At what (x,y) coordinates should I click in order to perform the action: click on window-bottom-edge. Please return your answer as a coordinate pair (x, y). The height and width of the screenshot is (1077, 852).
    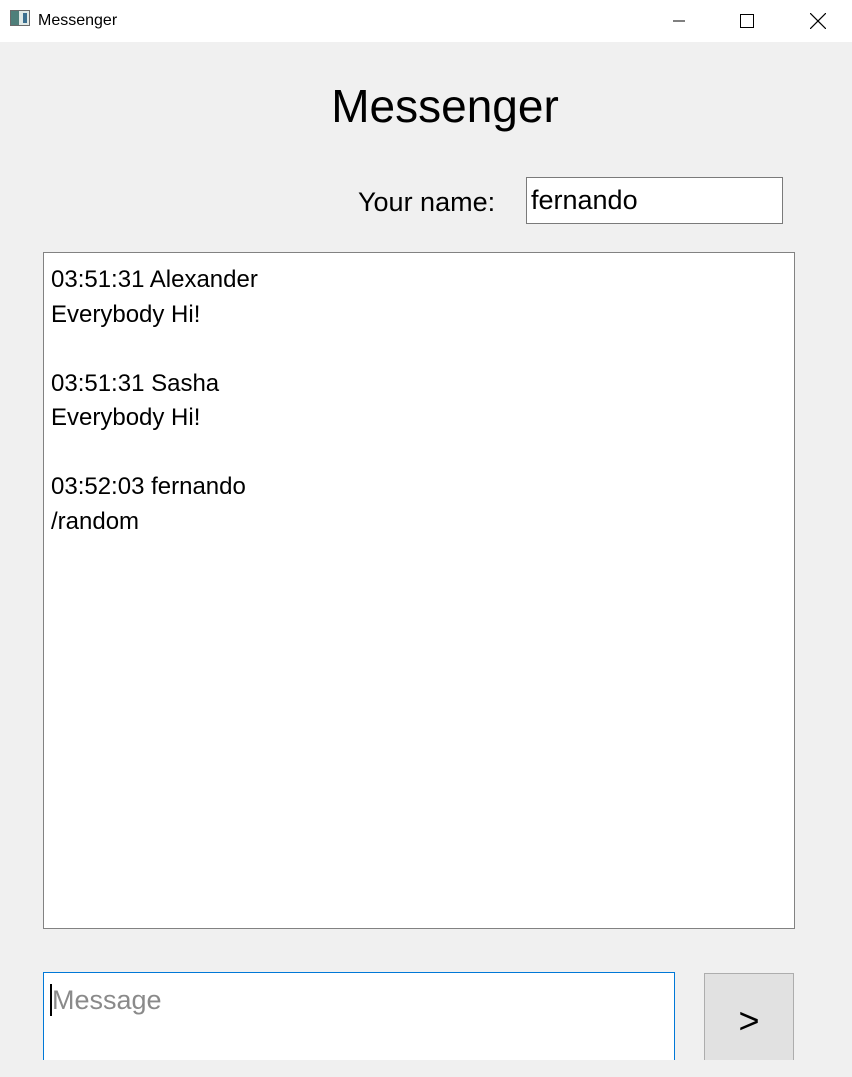
    Looking at the image, I should click on (426, 1068).